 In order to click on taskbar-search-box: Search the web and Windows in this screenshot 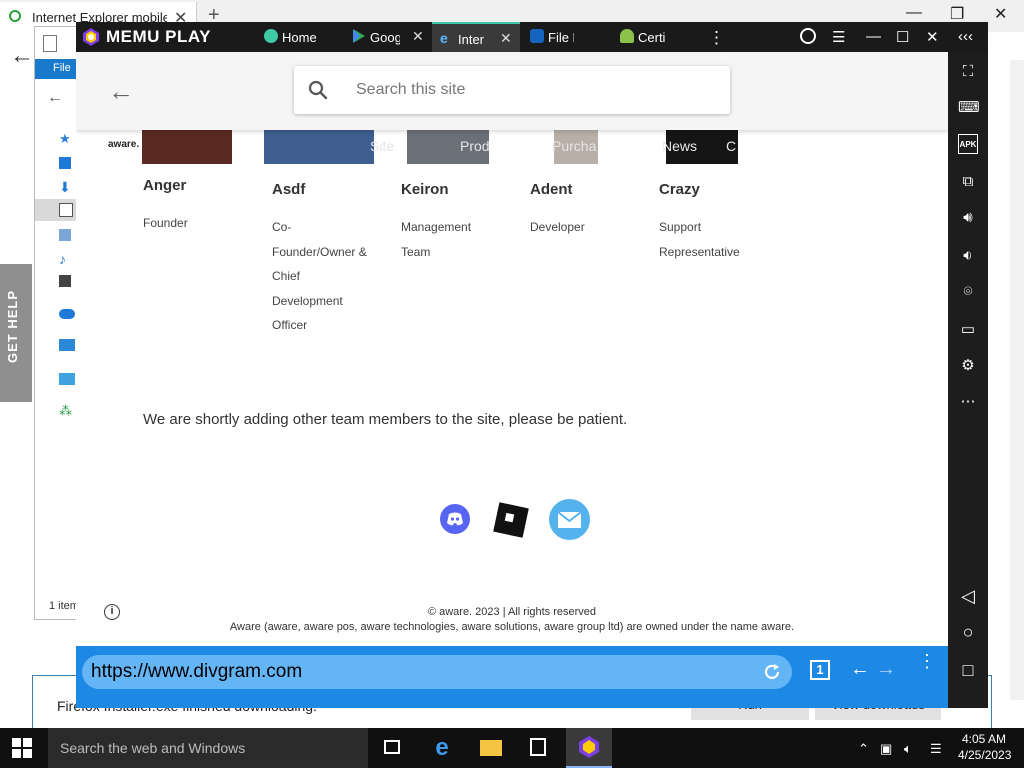, I will do `click(208, 748)`.